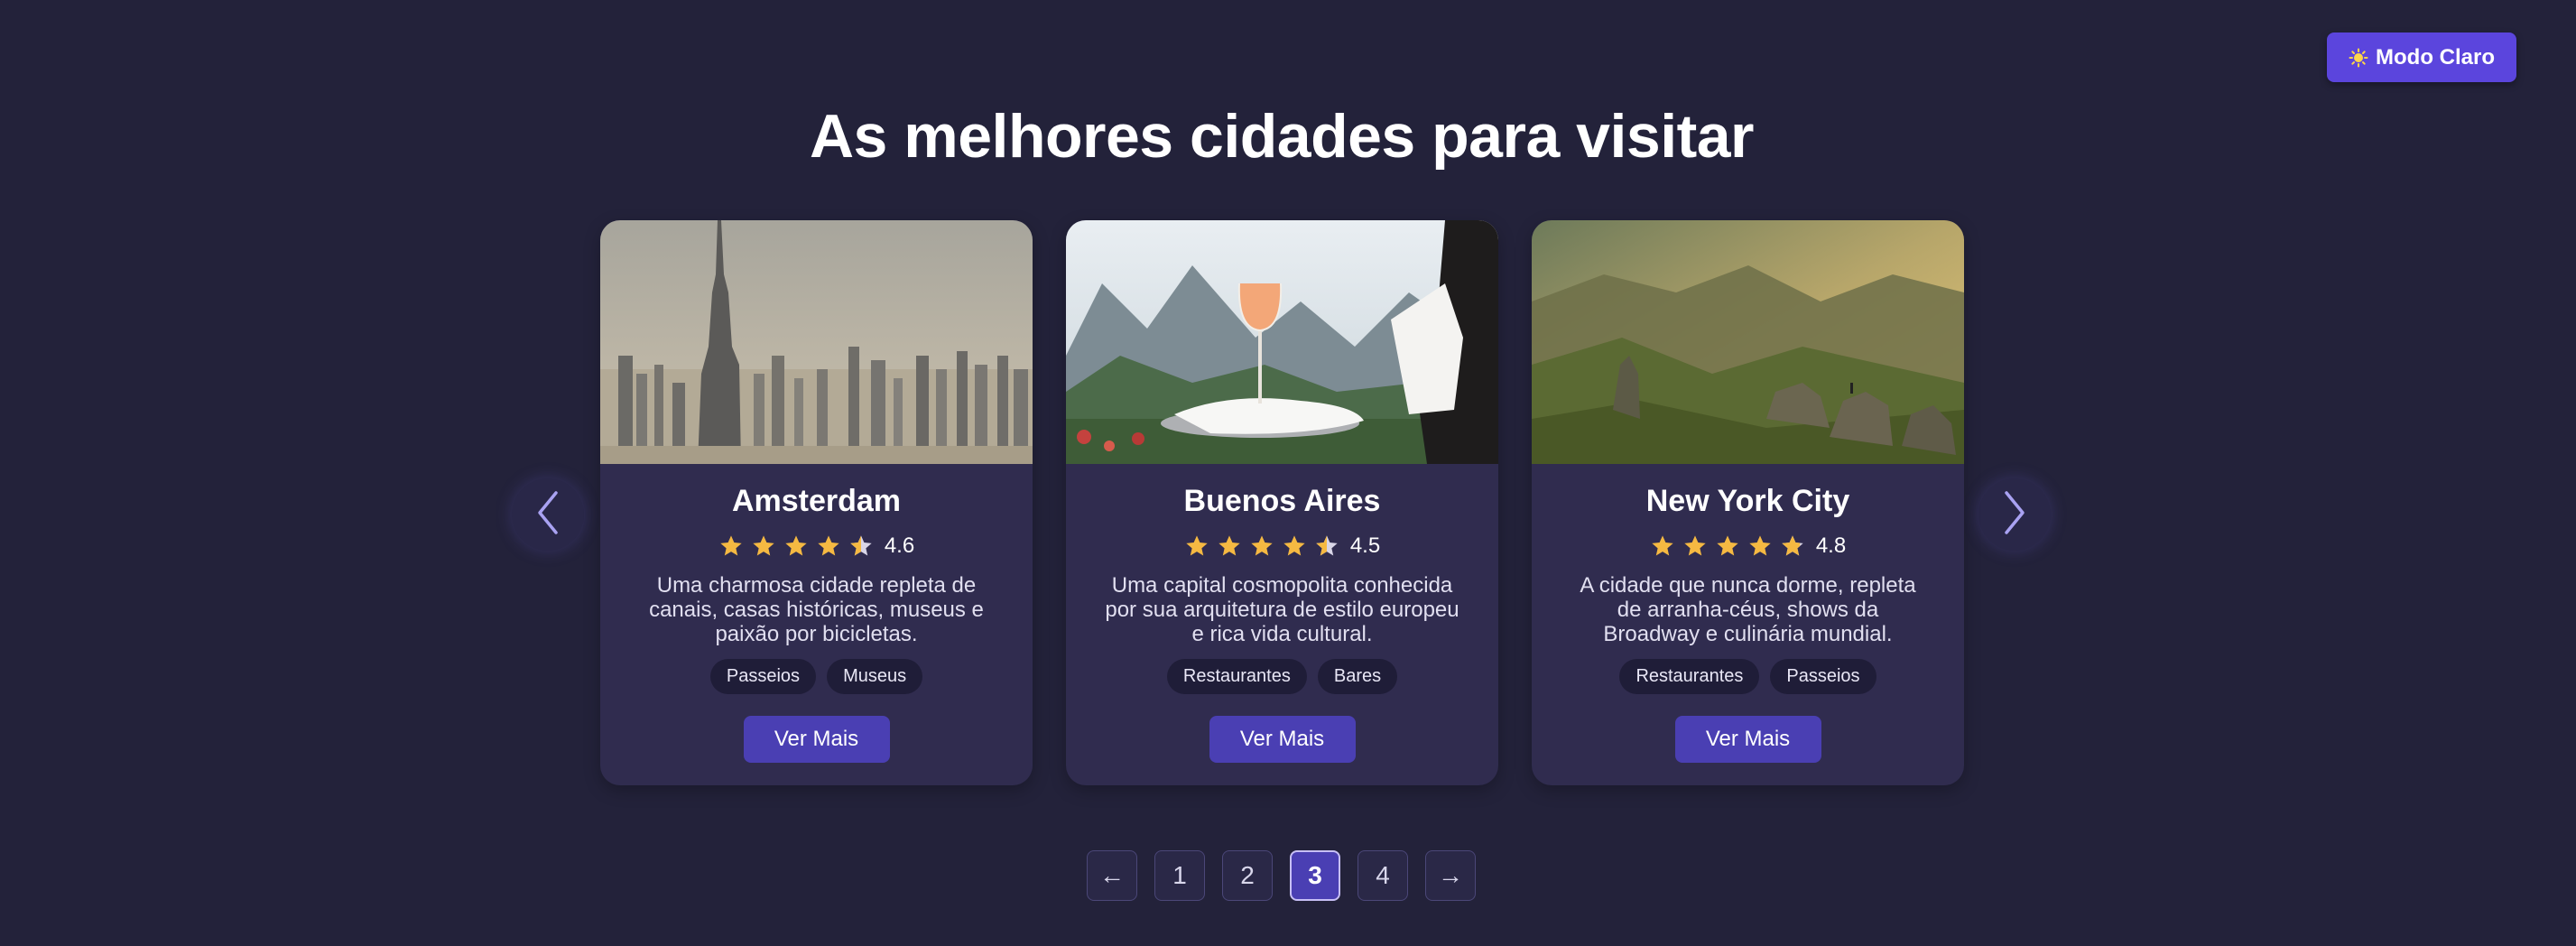  What do you see at coordinates (1281, 876) in the screenshot?
I see `pagination: ← 1 2 3 4 →` at bounding box center [1281, 876].